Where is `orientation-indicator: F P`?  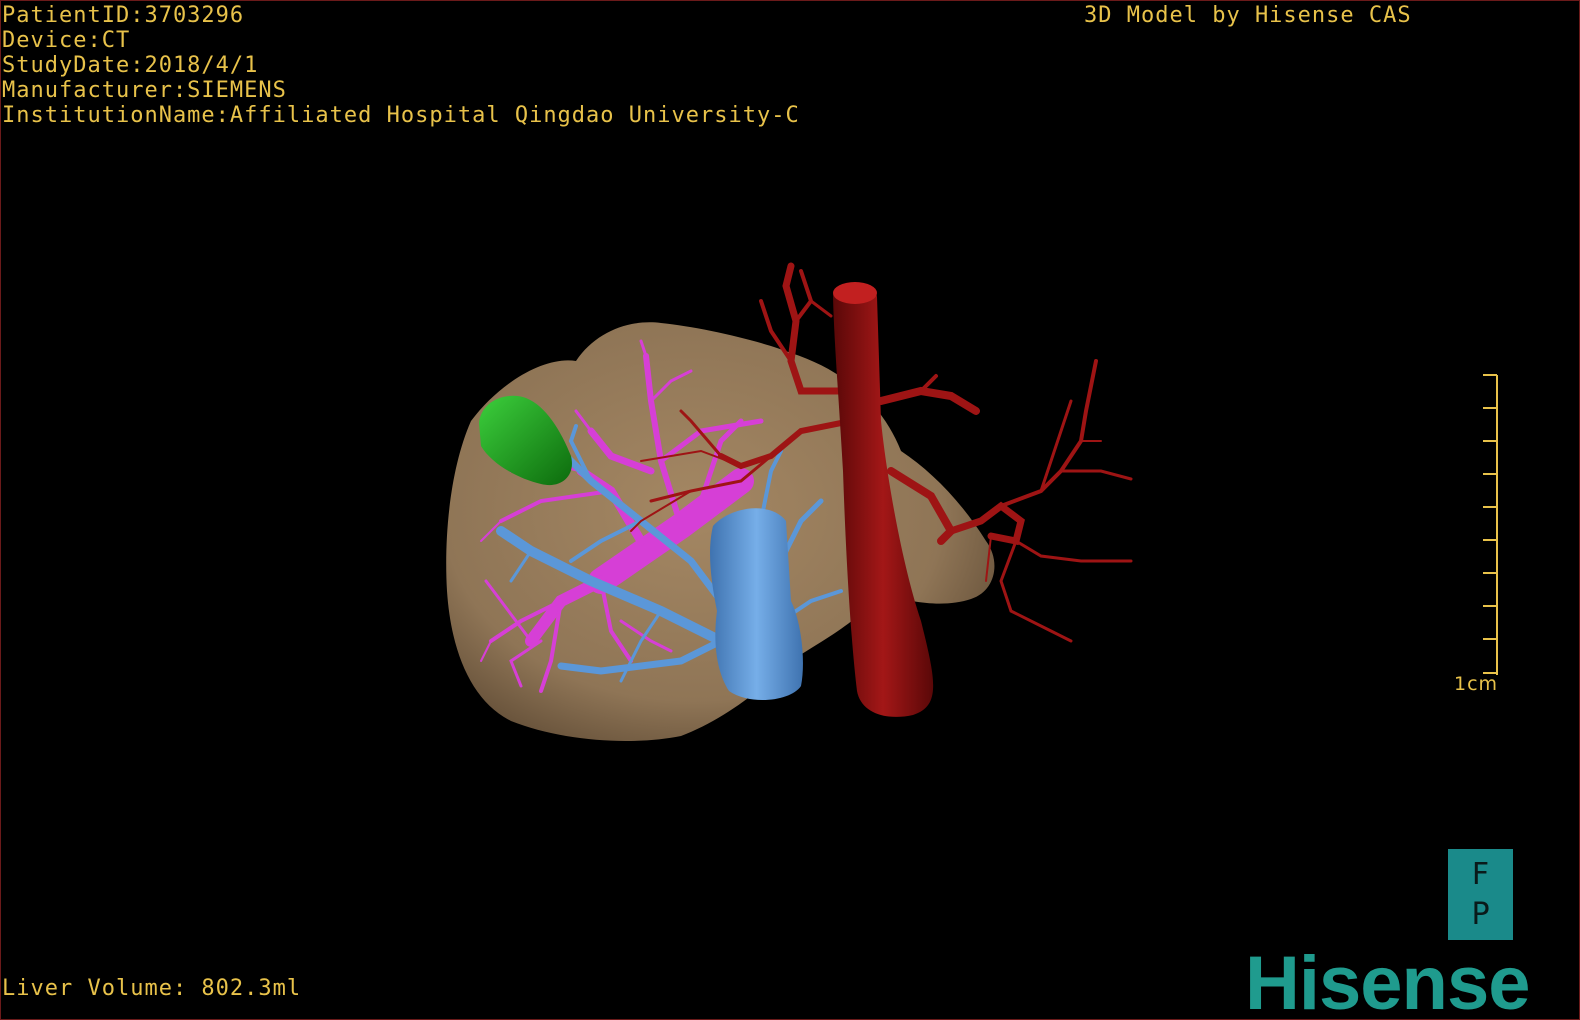 orientation-indicator: F P is located at coordinates (1480, 894).